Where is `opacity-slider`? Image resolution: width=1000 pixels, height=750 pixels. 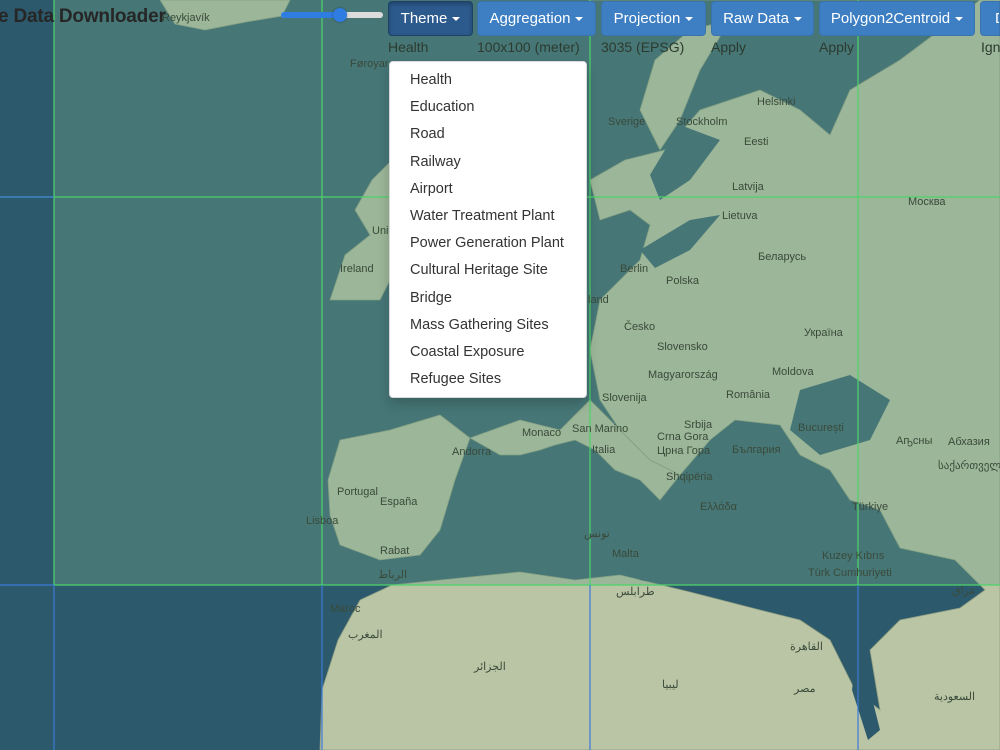 opacity-slider is located at coordinates (332, 15).